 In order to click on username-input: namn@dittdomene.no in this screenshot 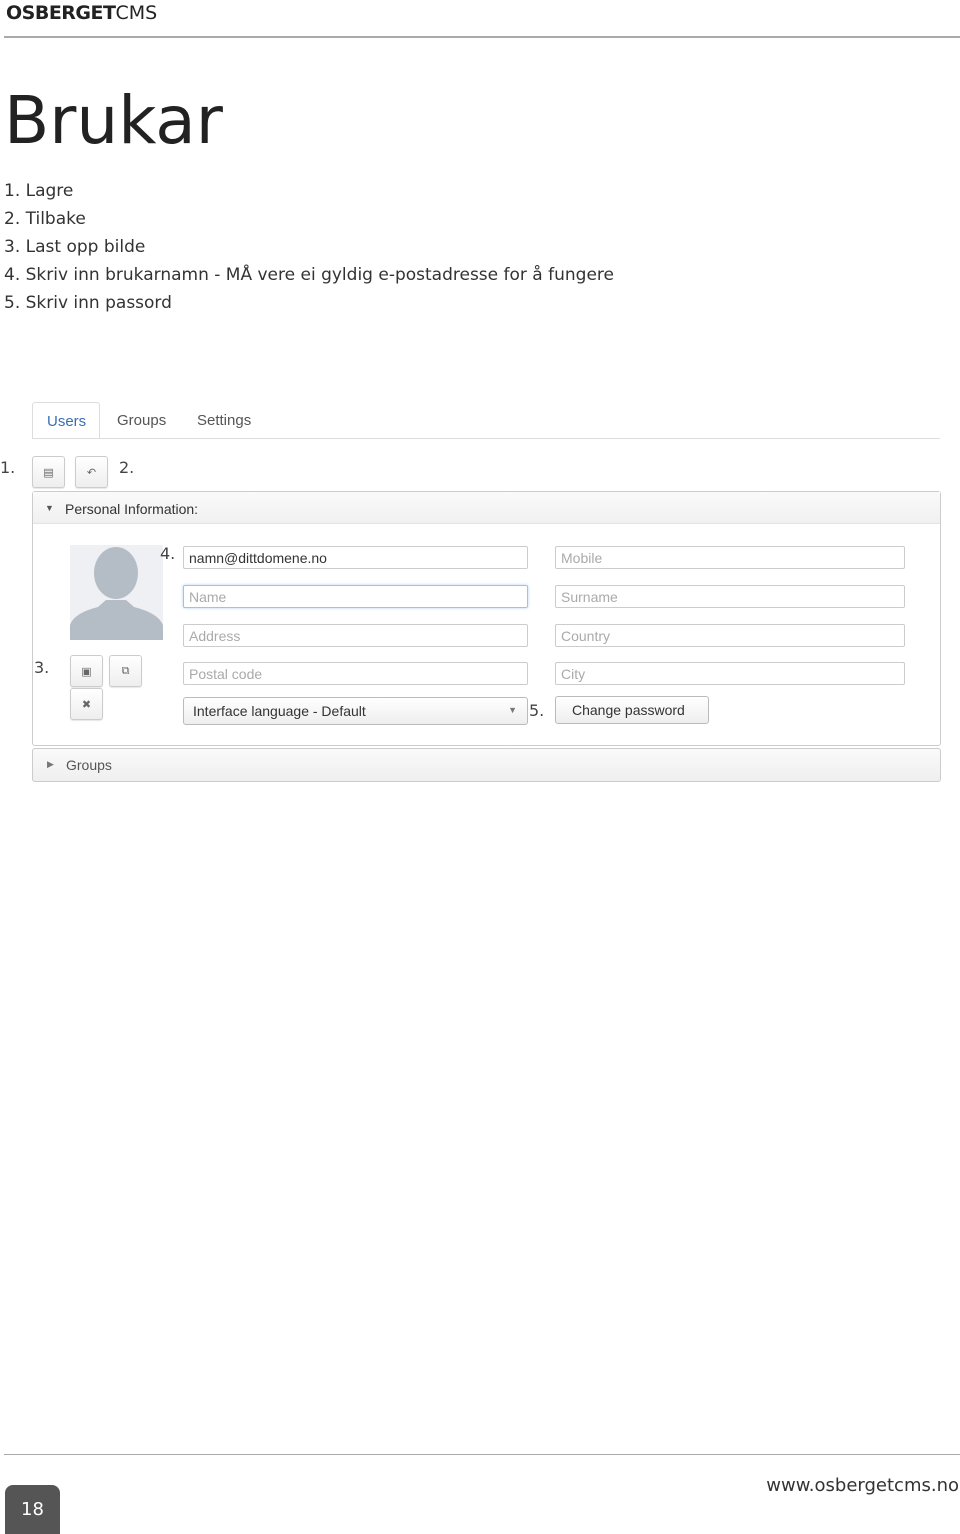, I will do `click(355, 557)`.